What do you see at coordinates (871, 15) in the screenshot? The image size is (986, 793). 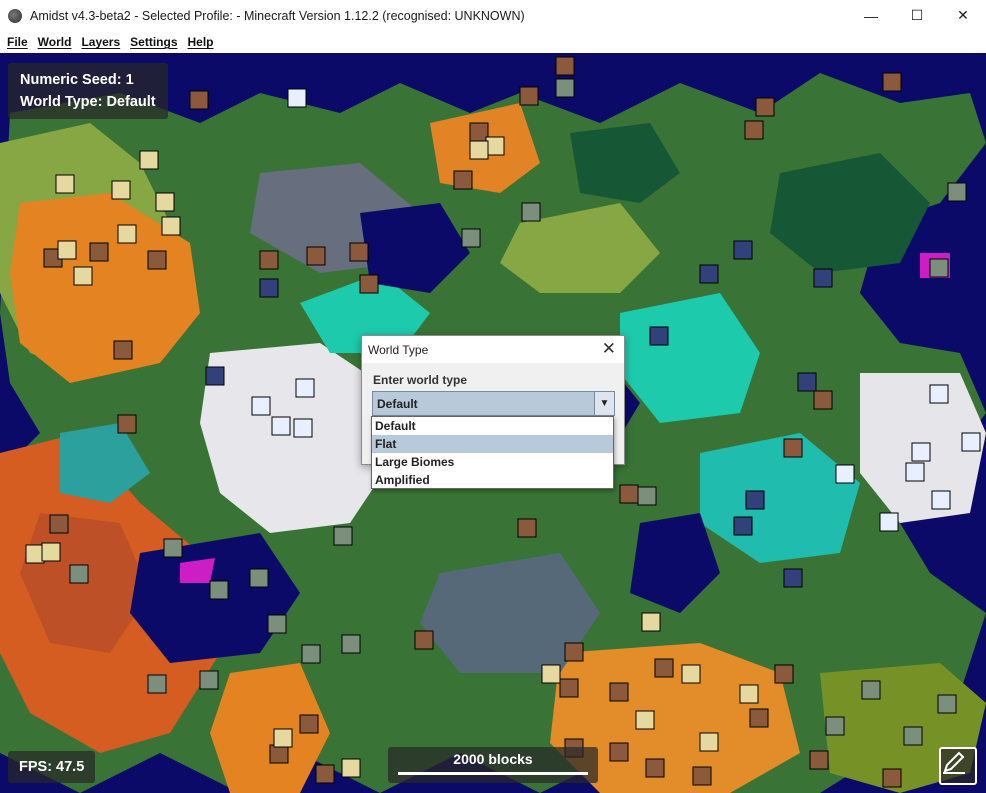 I see `minimize-button: —` at bounding box center [871, 15].